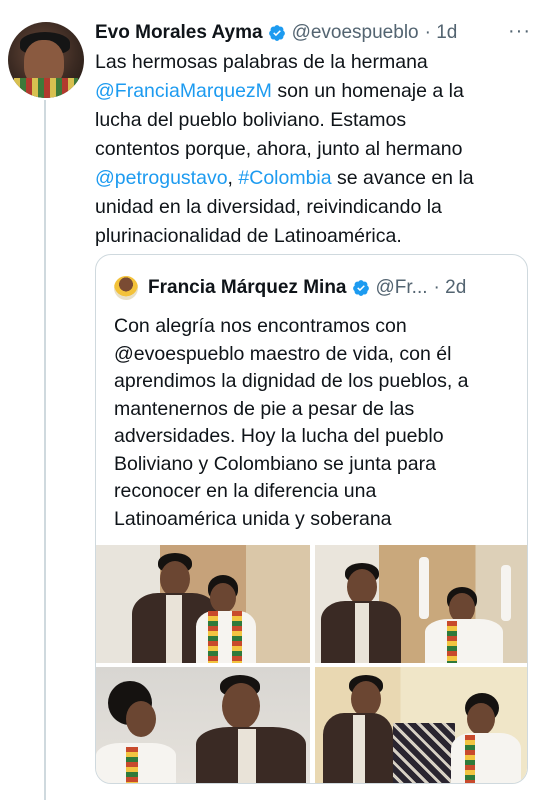 This screenshot has height=800, width=542. Describe the element at coordinates (279, 436) in the screenshot. I see `quoted-tweet-text-line: adversidades. Hoy la lucha del pueblo` at that location.